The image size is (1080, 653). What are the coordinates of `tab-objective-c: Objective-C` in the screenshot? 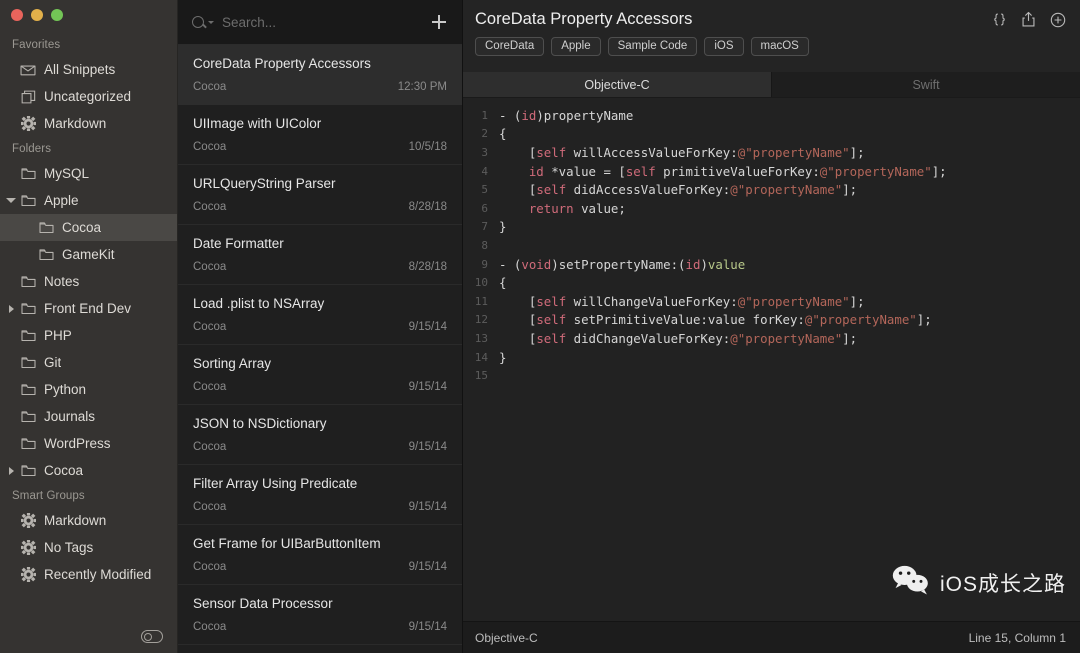 It's located at (617, 84).